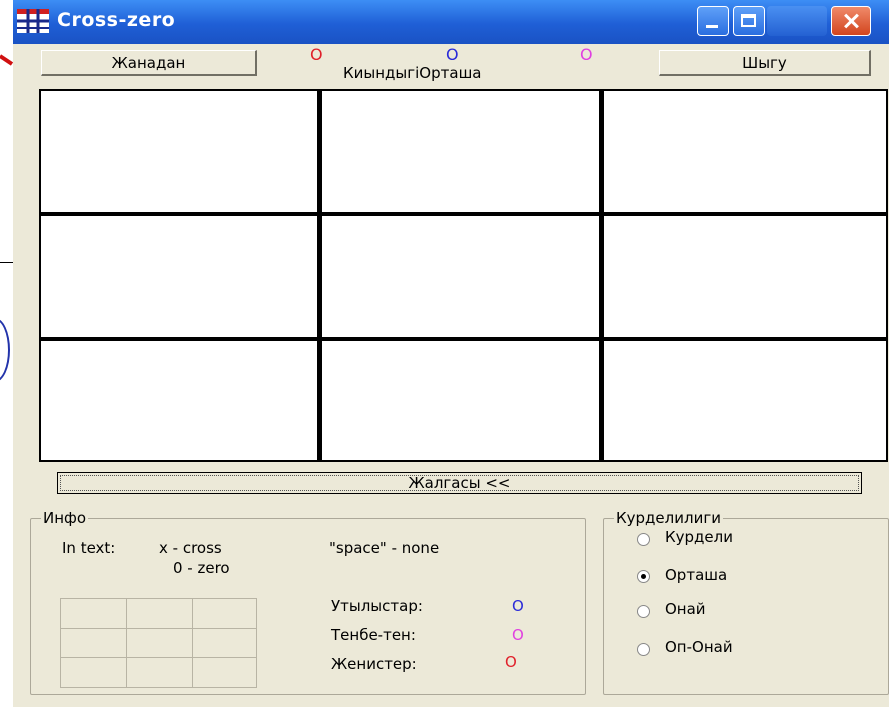 The image size is (889, 707). Describe the element at coordinates (89, 548) in the screenshot. I see `in-text-label: In text:` at that location.